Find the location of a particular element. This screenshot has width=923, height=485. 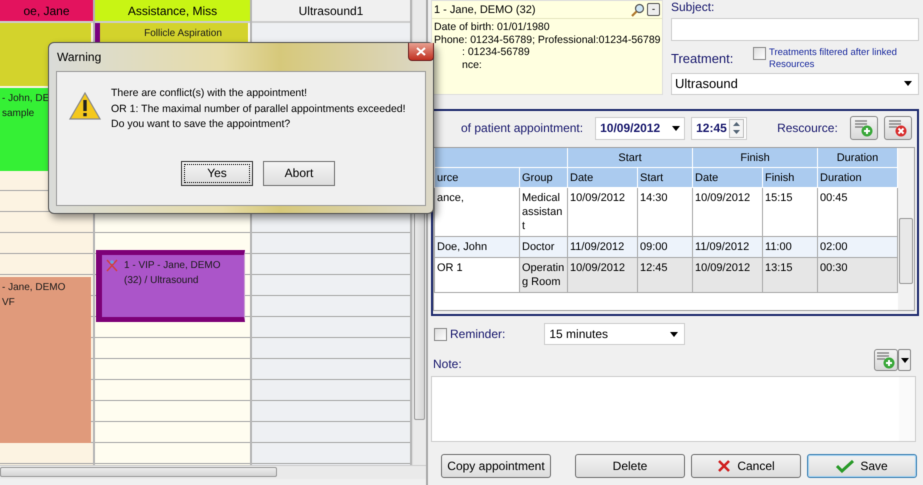

horizontal-scrollbar is located at coordinates (213, 472).